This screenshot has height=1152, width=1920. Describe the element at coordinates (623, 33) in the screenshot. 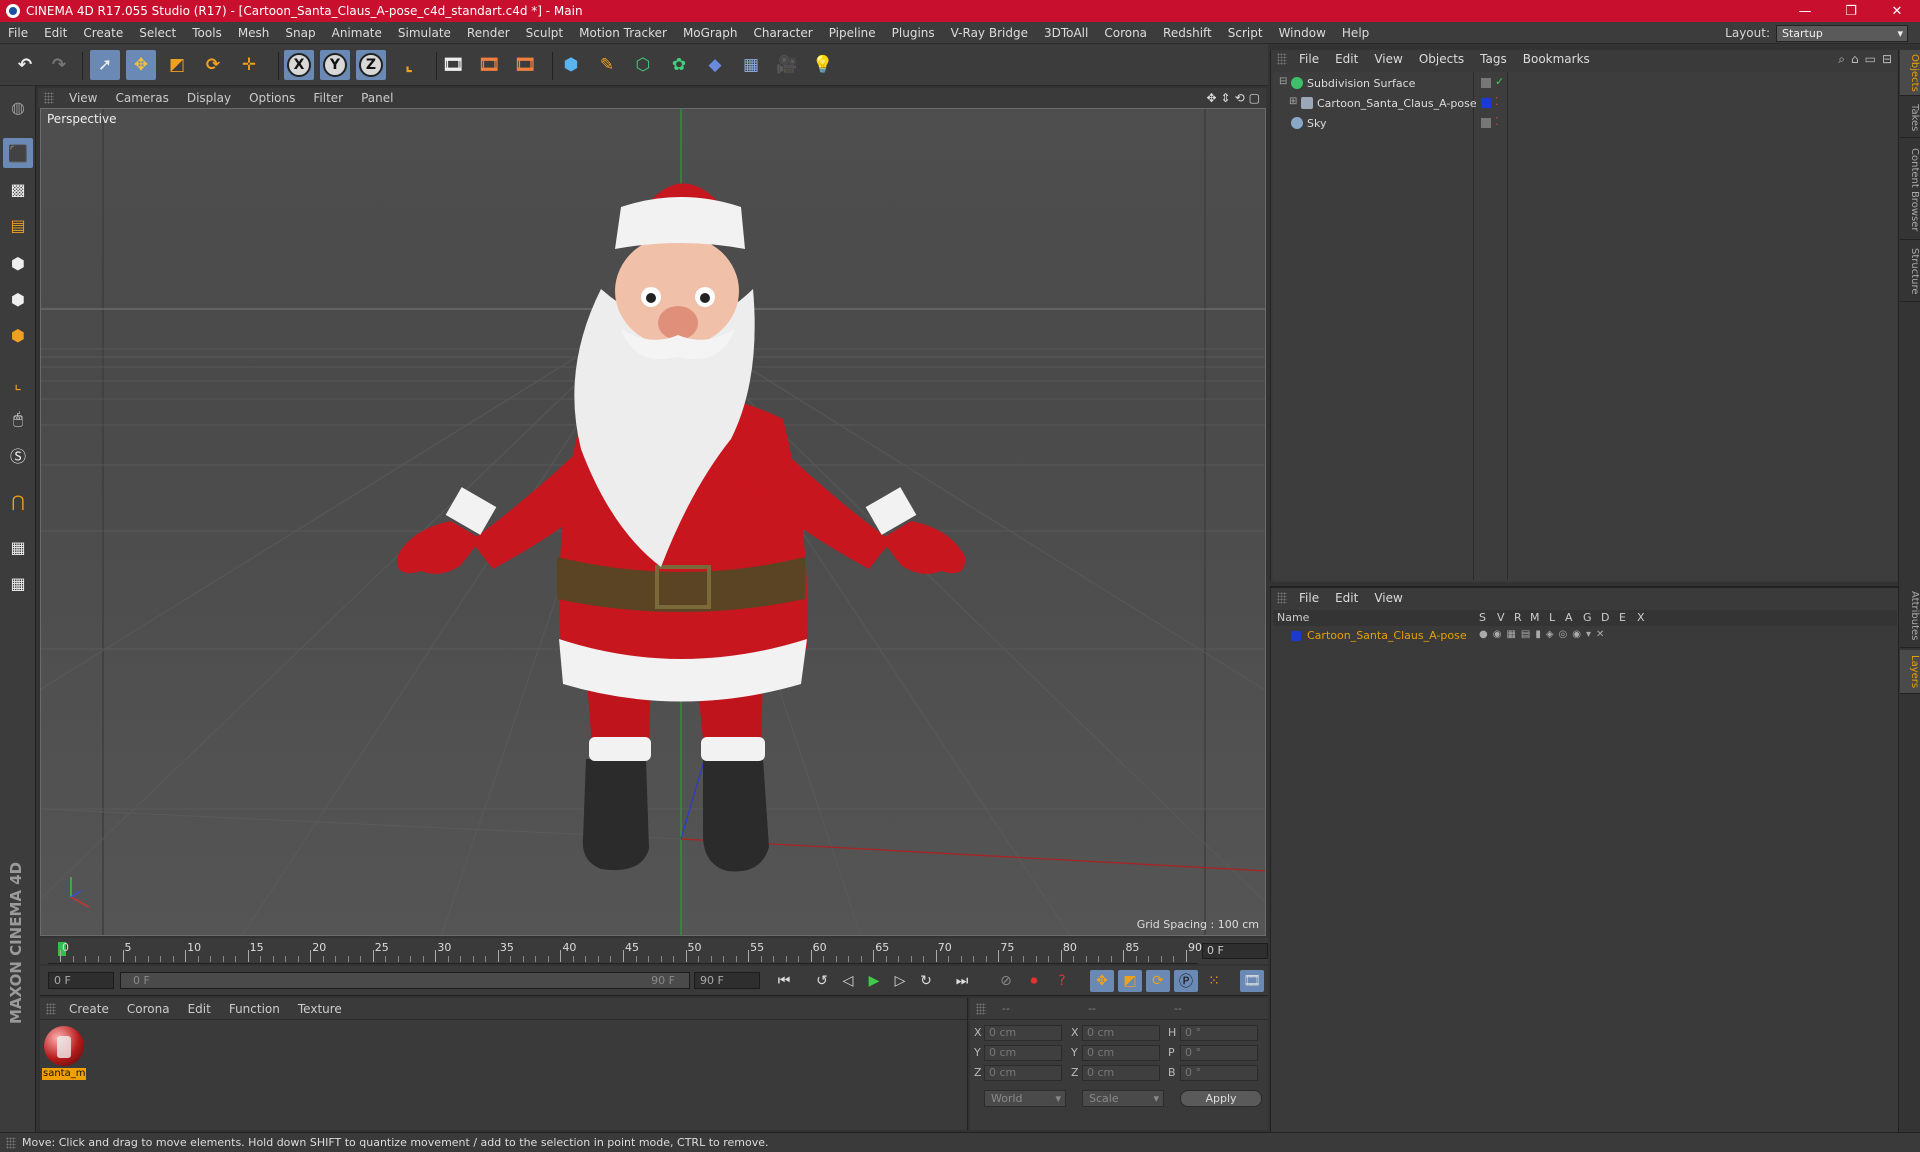

I see `menu-motion-tracker: Motion Tracker` at that location.